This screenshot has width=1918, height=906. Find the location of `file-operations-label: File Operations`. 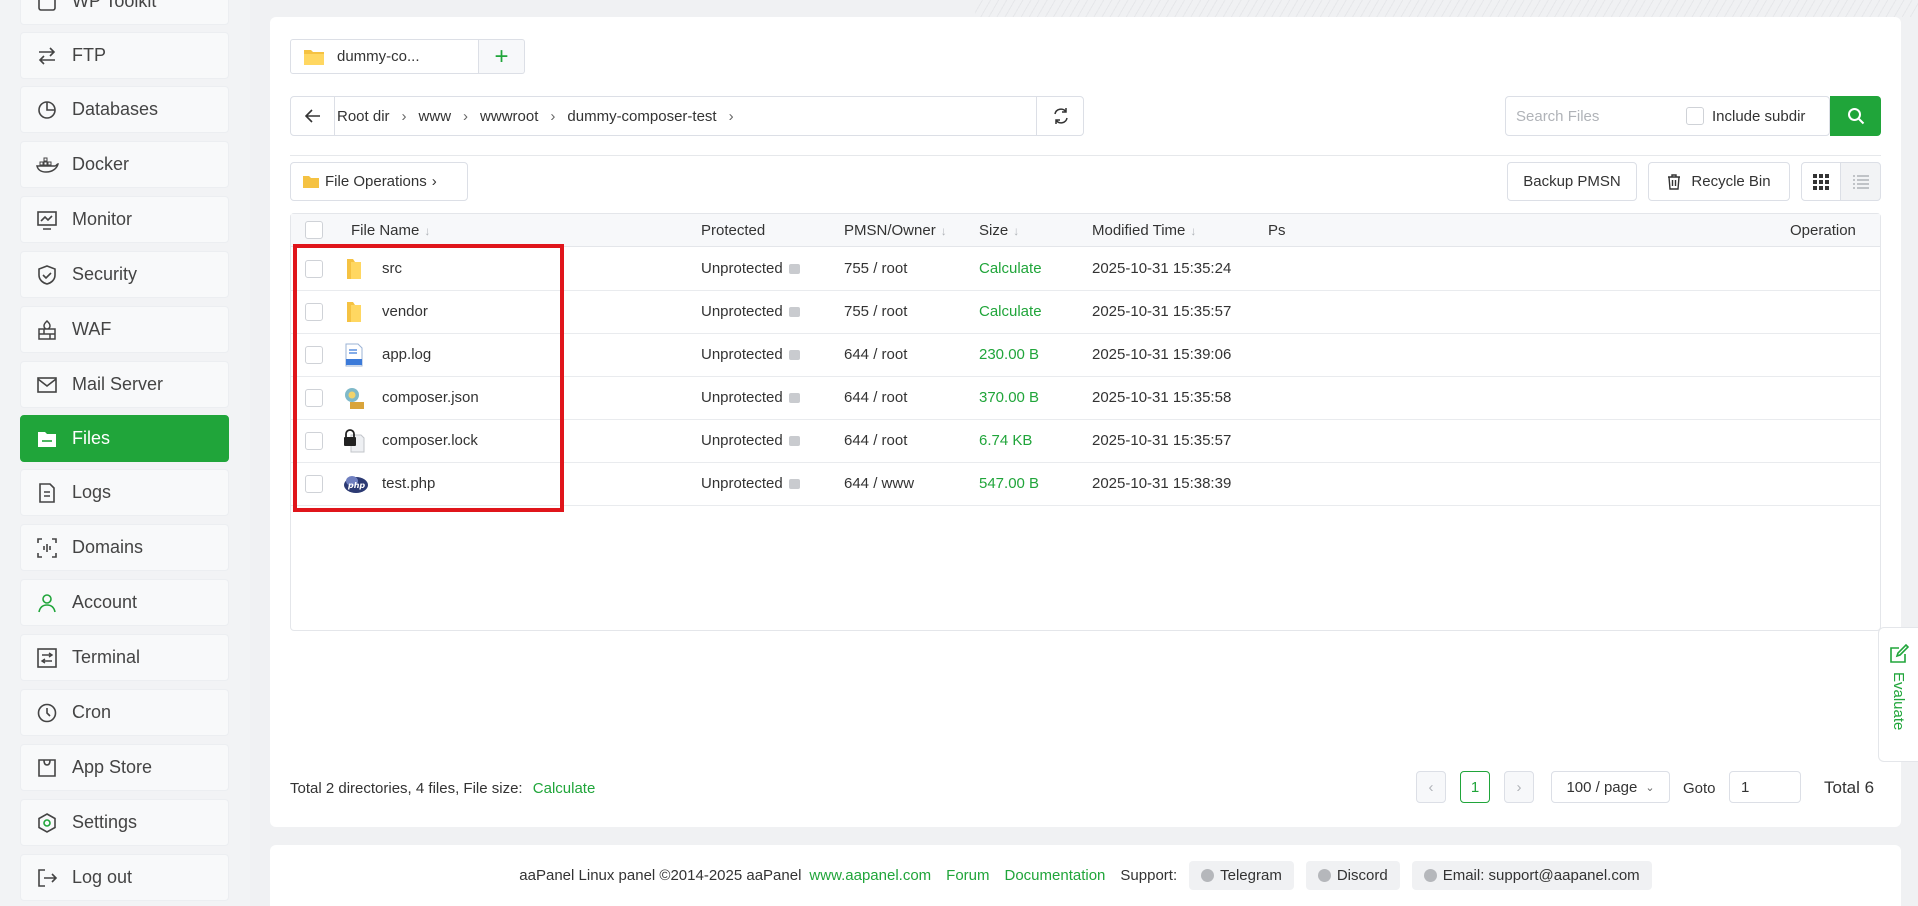

file-operations-label: File Operations is located at coordinates (376, 181).